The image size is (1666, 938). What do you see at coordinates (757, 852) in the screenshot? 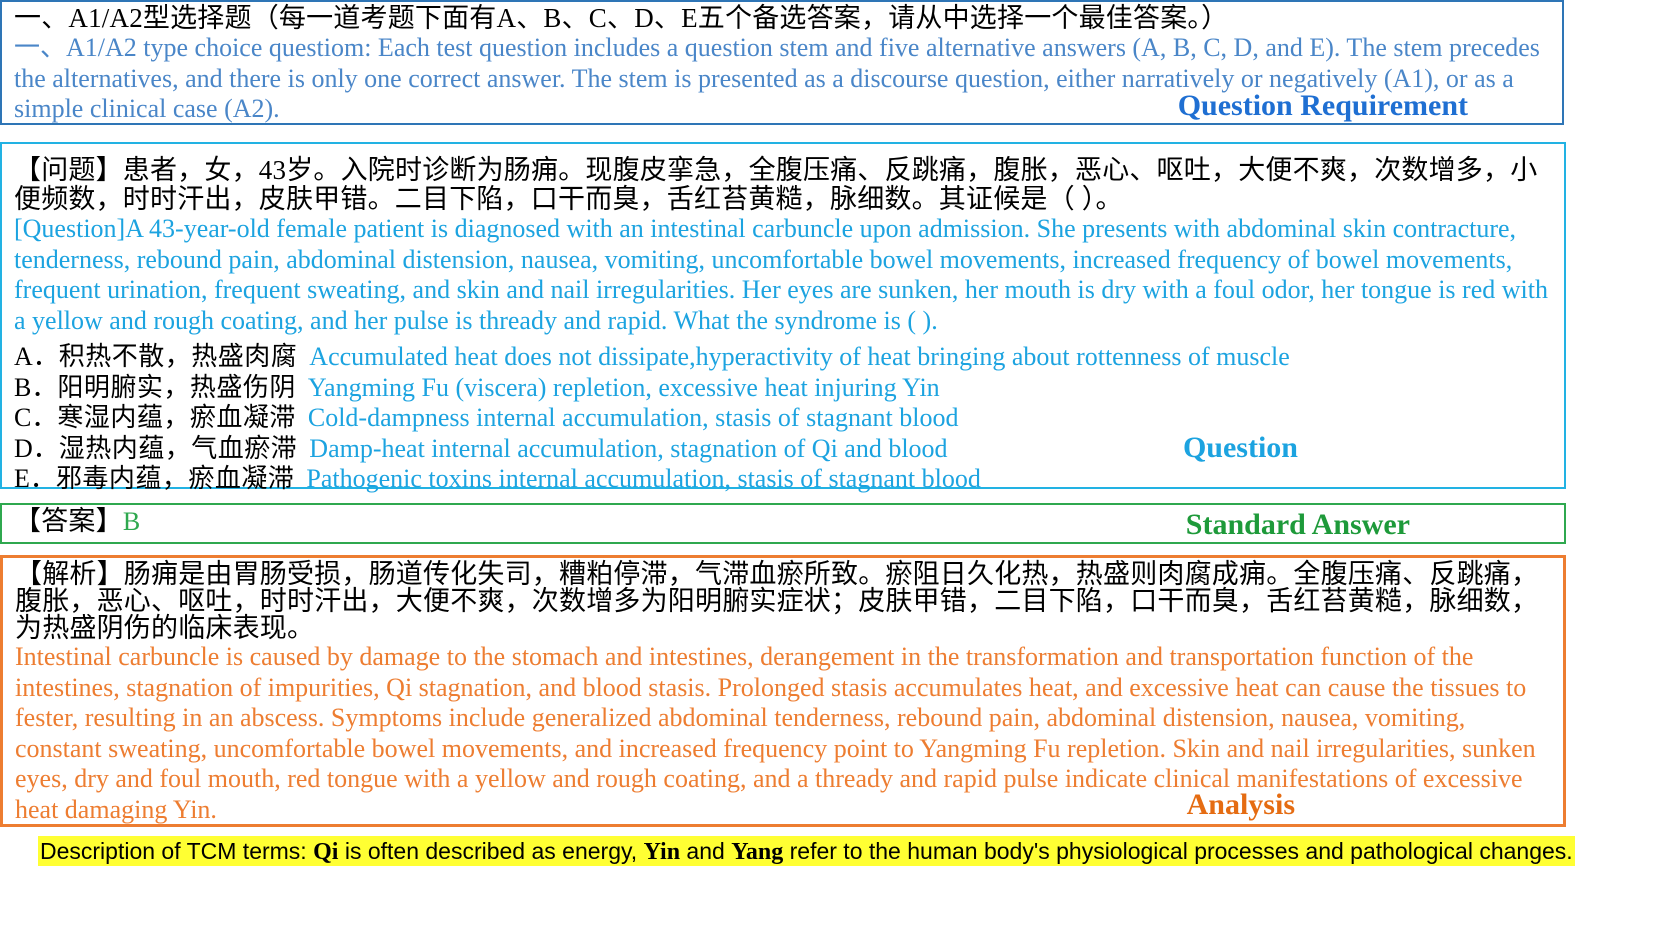
I see `term-yang: Yang` at bounding box center [757, 852].